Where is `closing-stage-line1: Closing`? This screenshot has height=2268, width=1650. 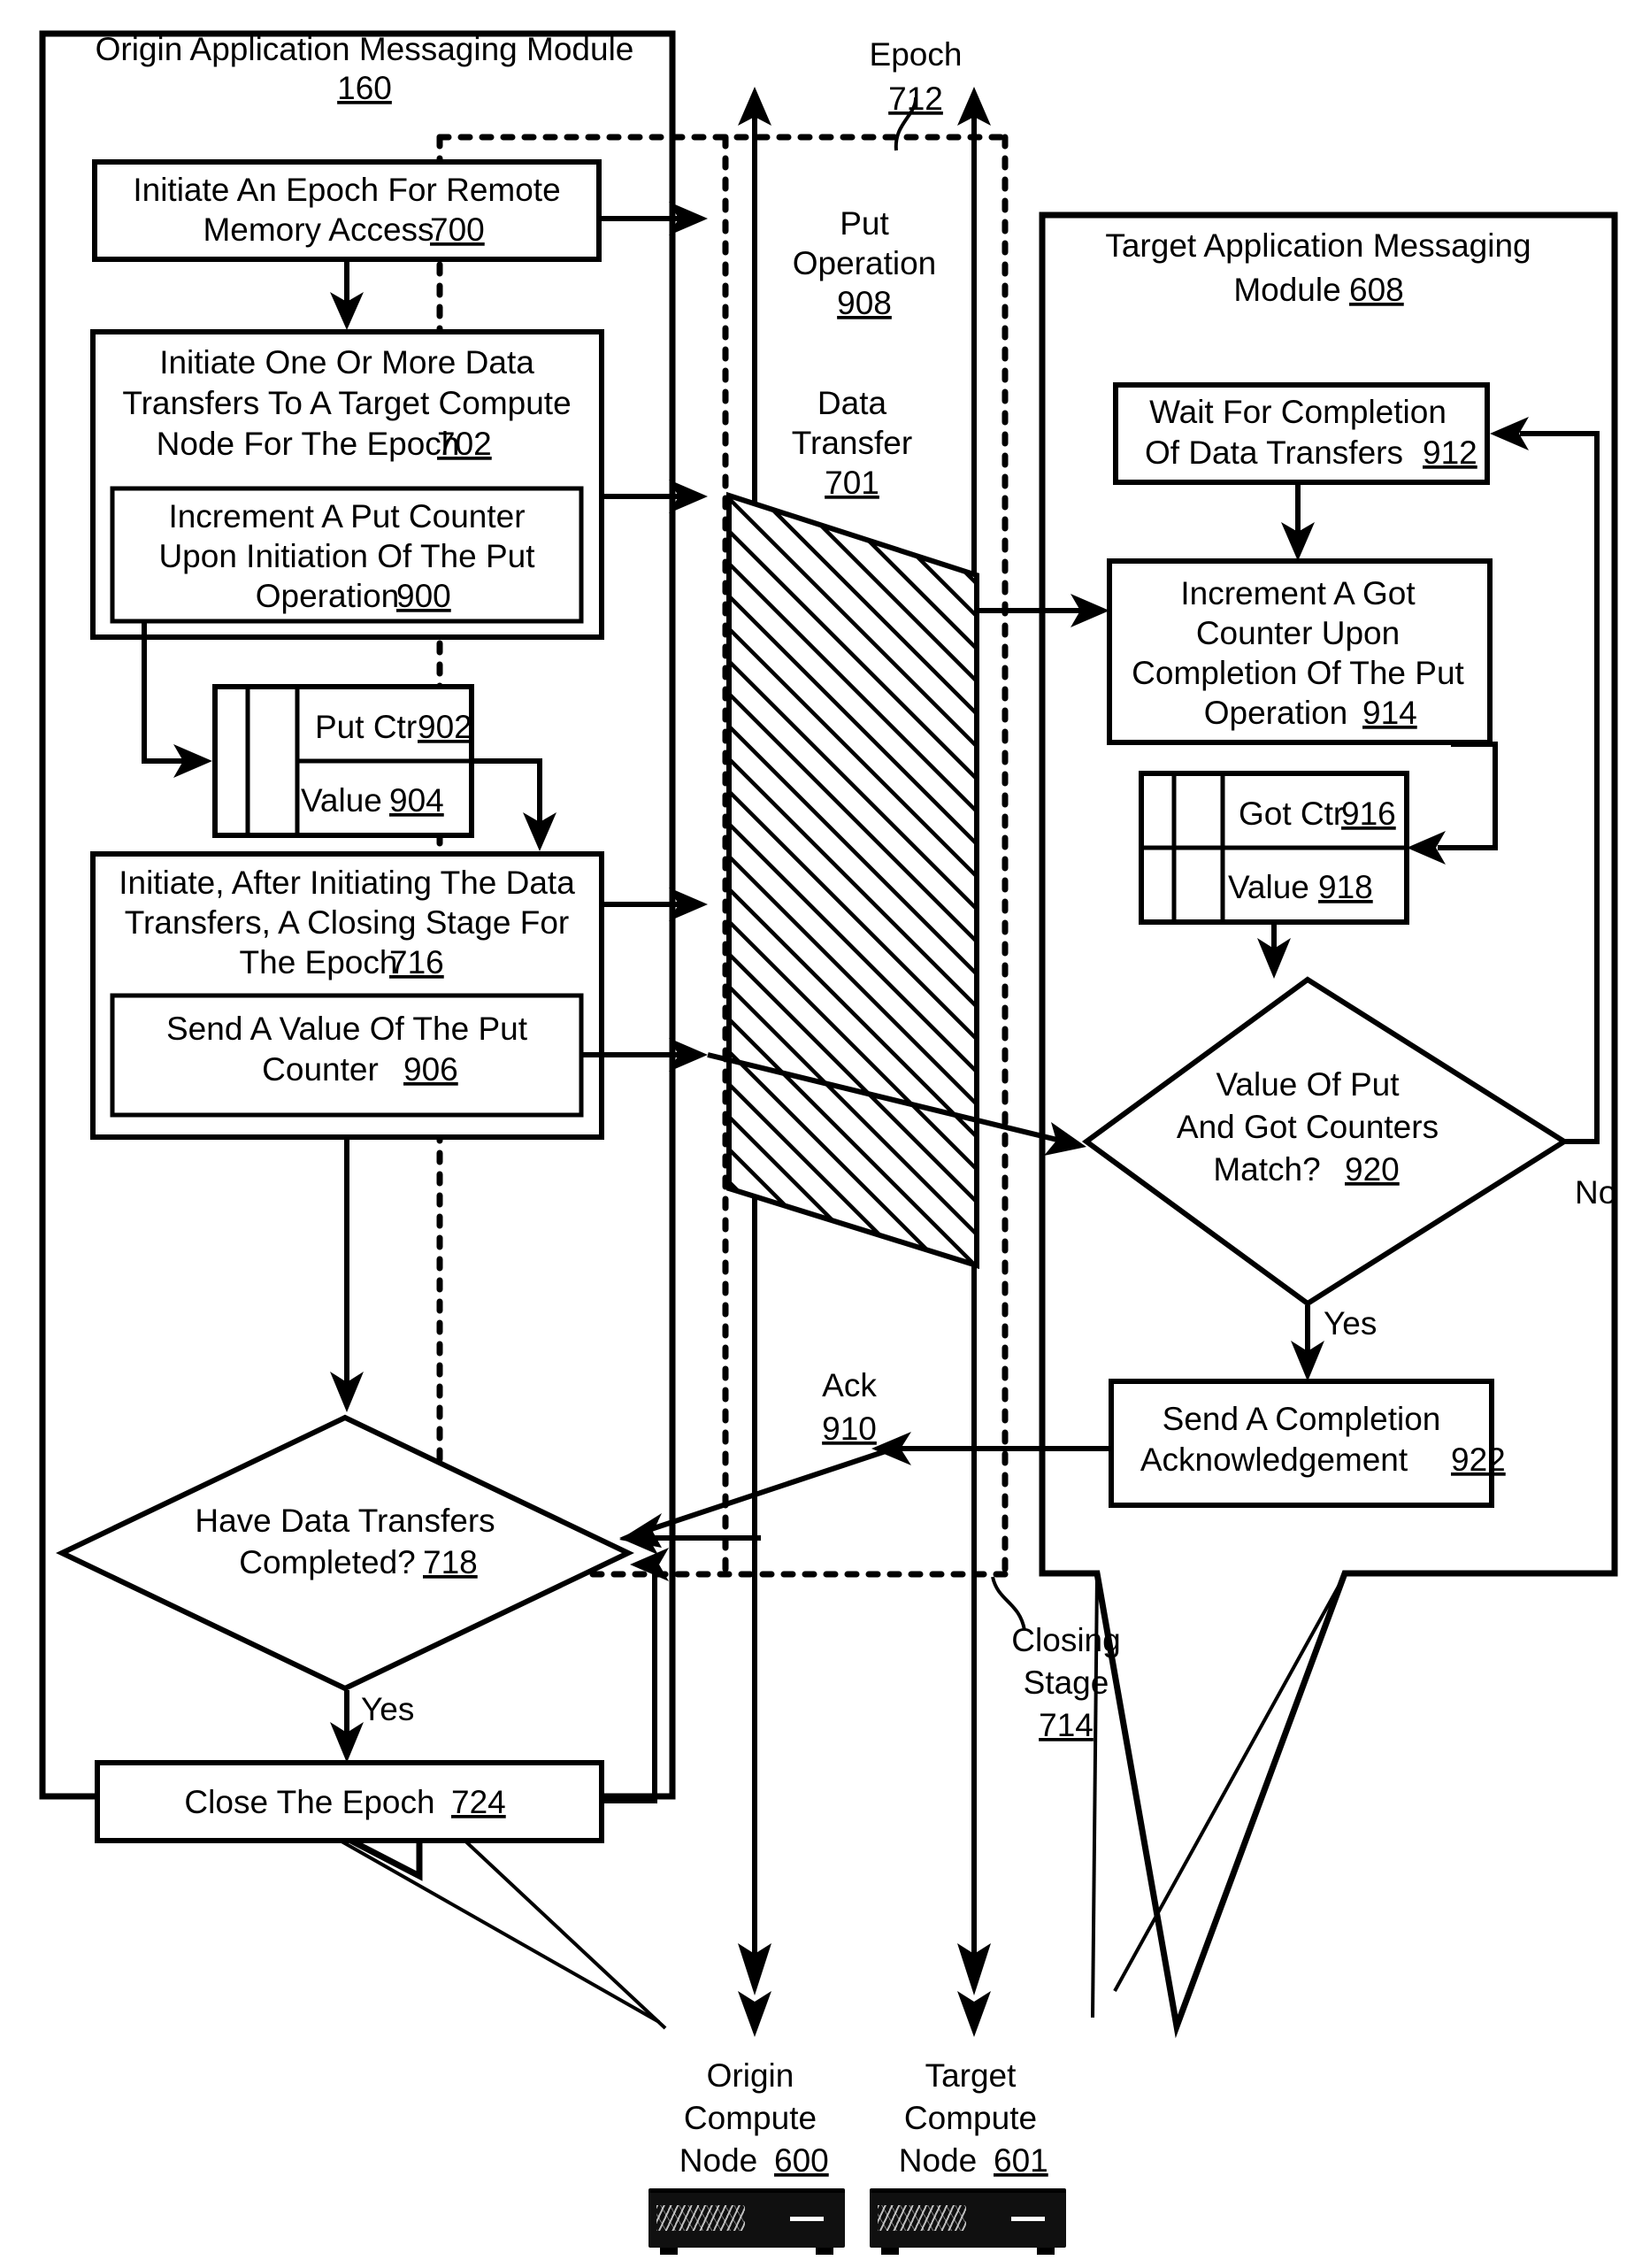
closing-stage-line1: Closing is located at coordinates (1066, 1640).